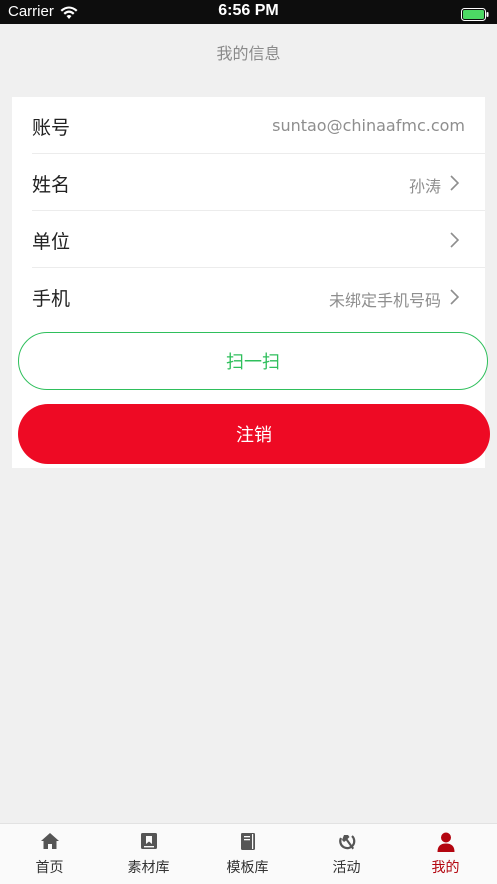 The width and height of the screenshot is (497, 884). I want to click on tab-material-library: 素材库, so click(148, 854).